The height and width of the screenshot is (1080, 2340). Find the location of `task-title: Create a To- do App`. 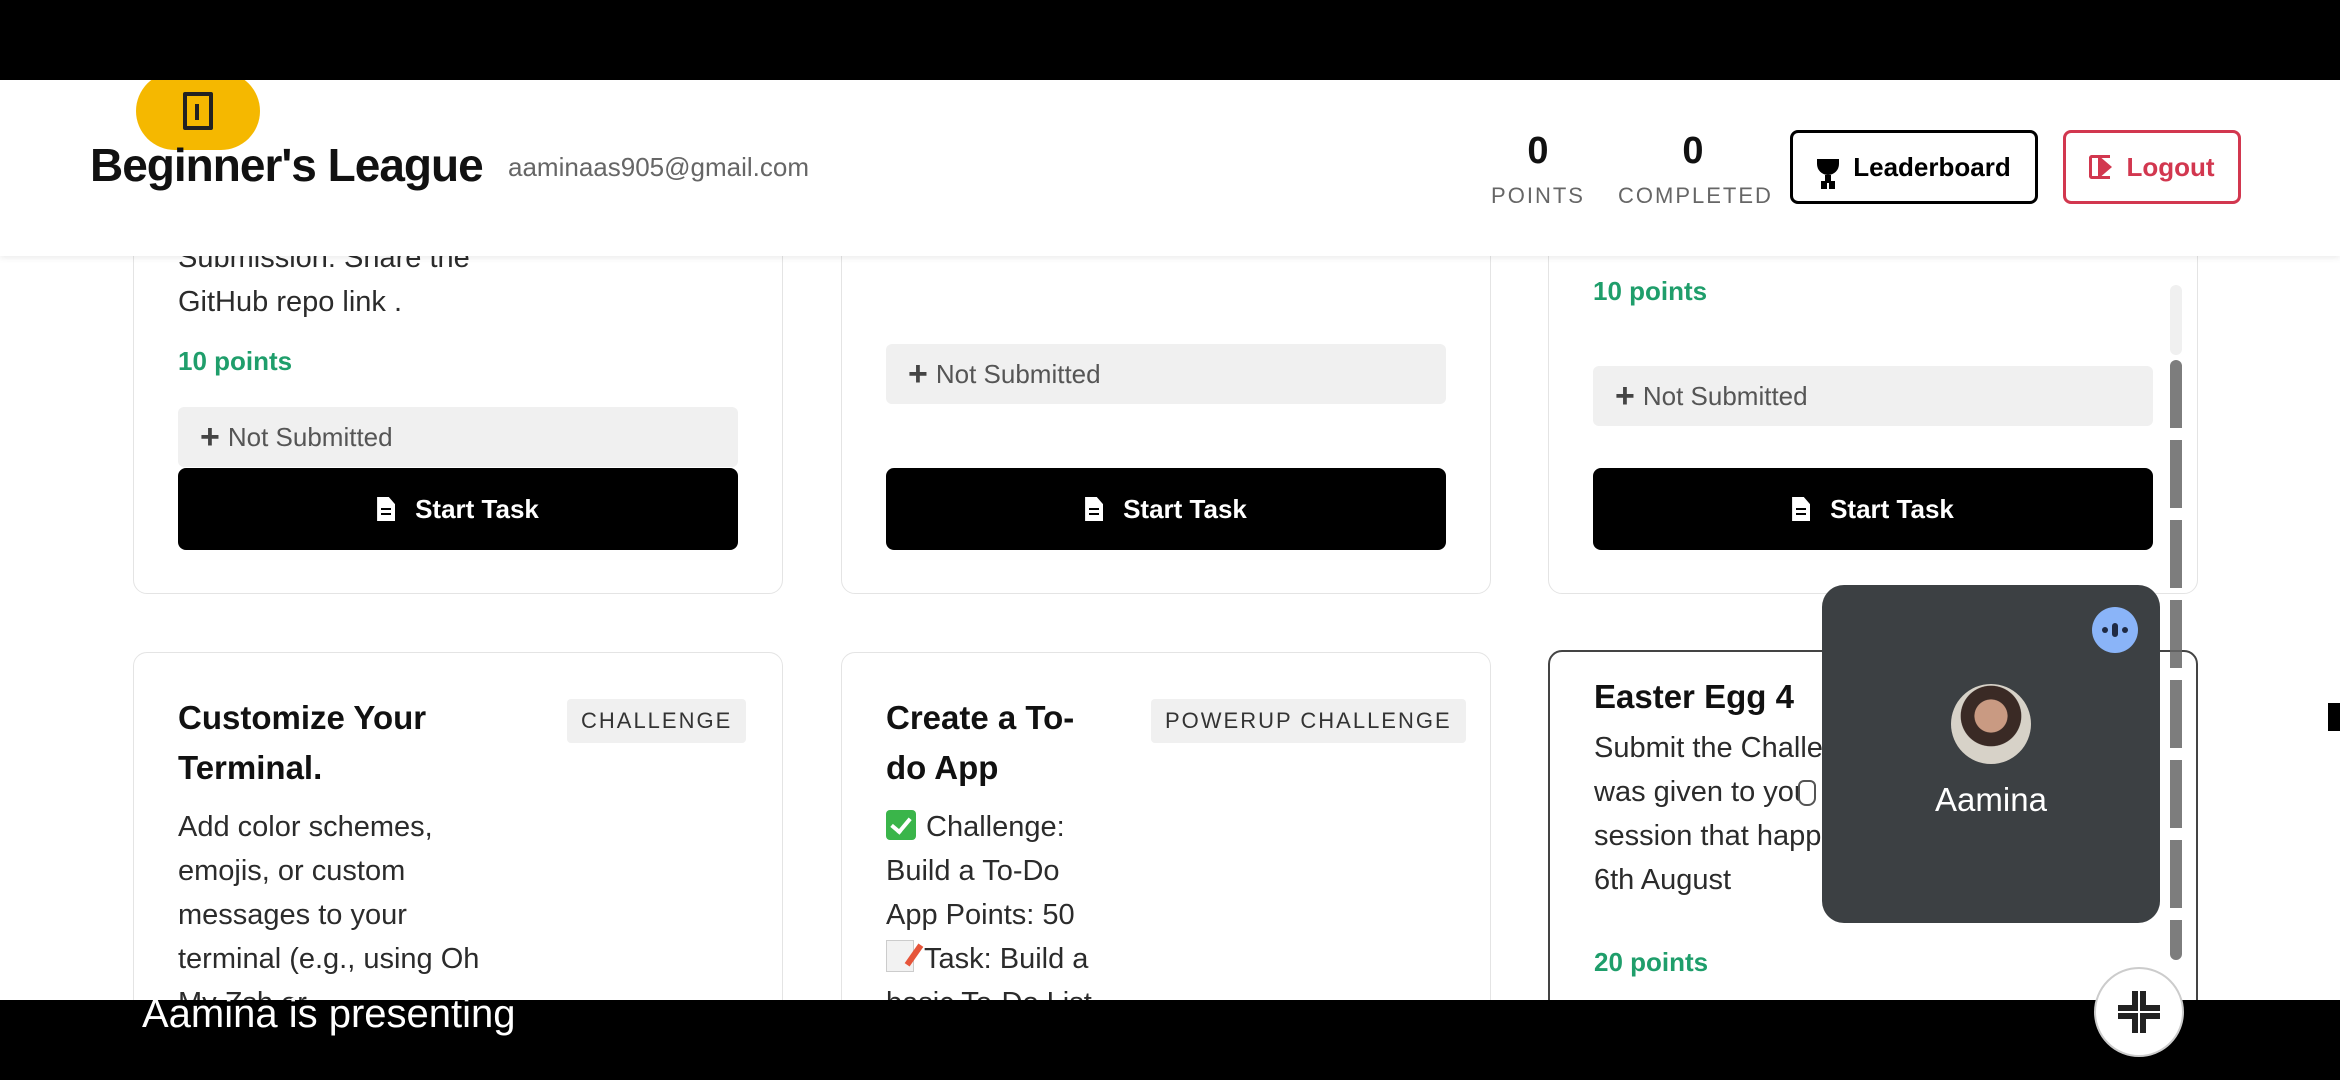

task-title: Create a To- do App is located at coordinates (980, 743).